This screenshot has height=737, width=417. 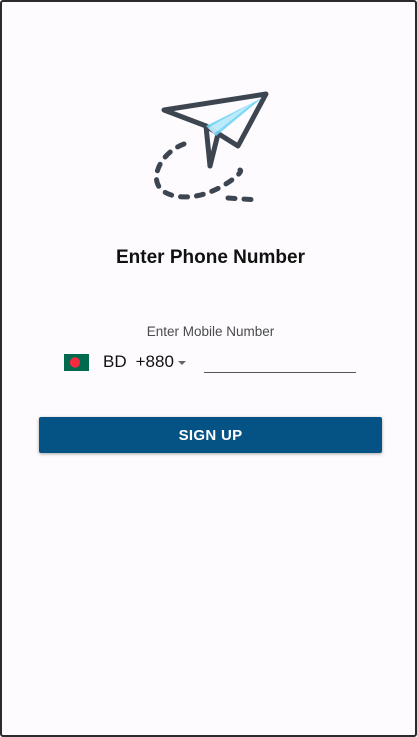 What do you see at coordinates (210, 331) in the screenshot?
I see `mobile-number-label: Enter Mobile Number` at bounding box center [210, 331].